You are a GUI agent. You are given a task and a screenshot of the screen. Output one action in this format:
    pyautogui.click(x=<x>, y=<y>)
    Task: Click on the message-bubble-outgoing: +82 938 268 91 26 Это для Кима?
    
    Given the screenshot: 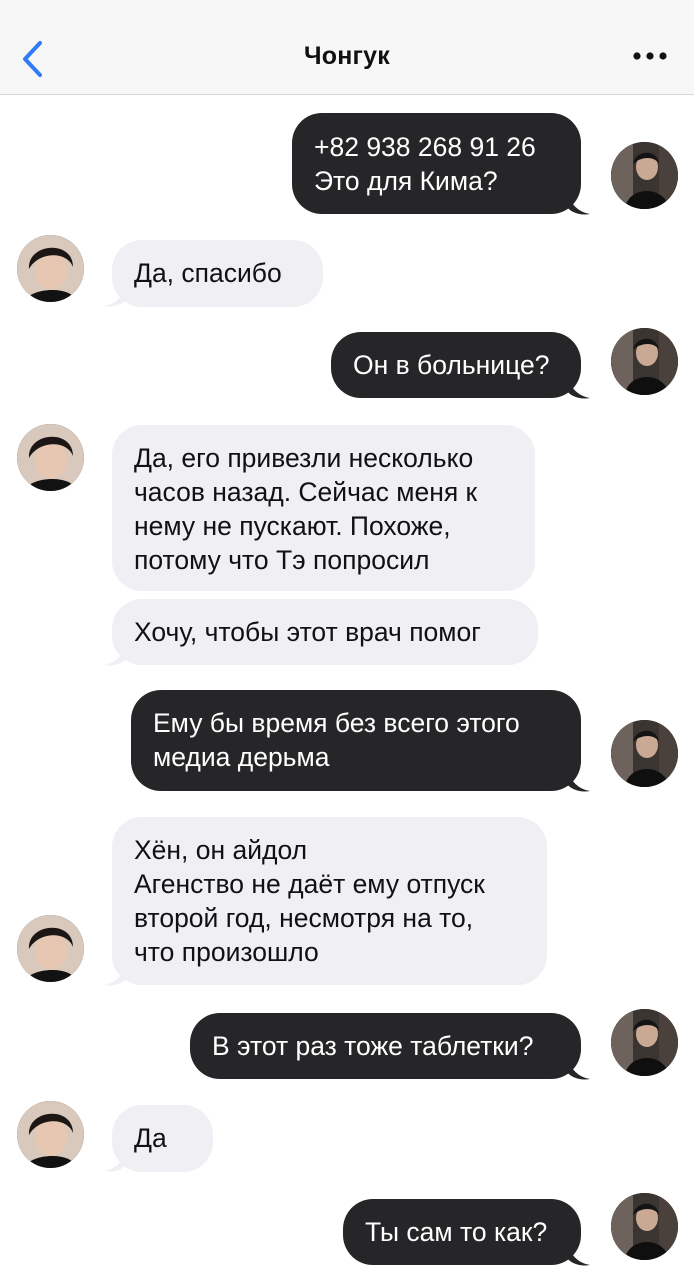 What is the action you would take?
    pyautogui.click(x=436, y=163)
    